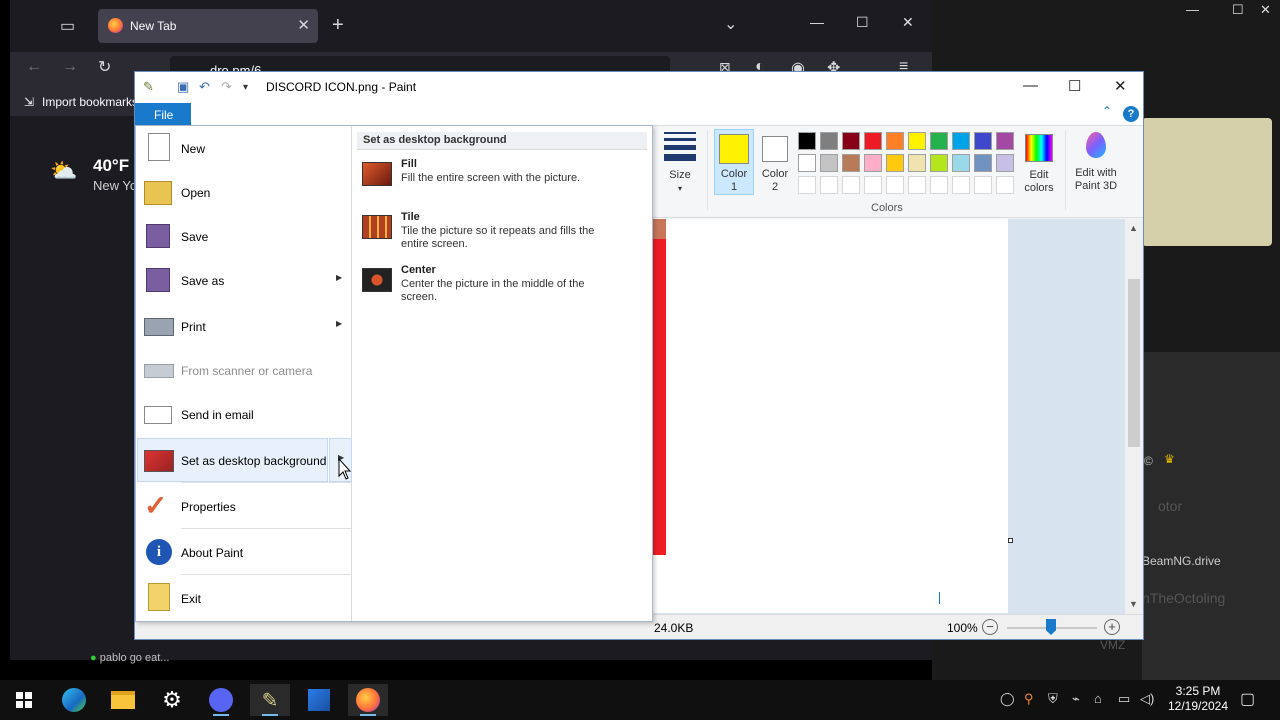  I want to click on collapse-ribbon-icon: ⌃, so click(1107, 111).